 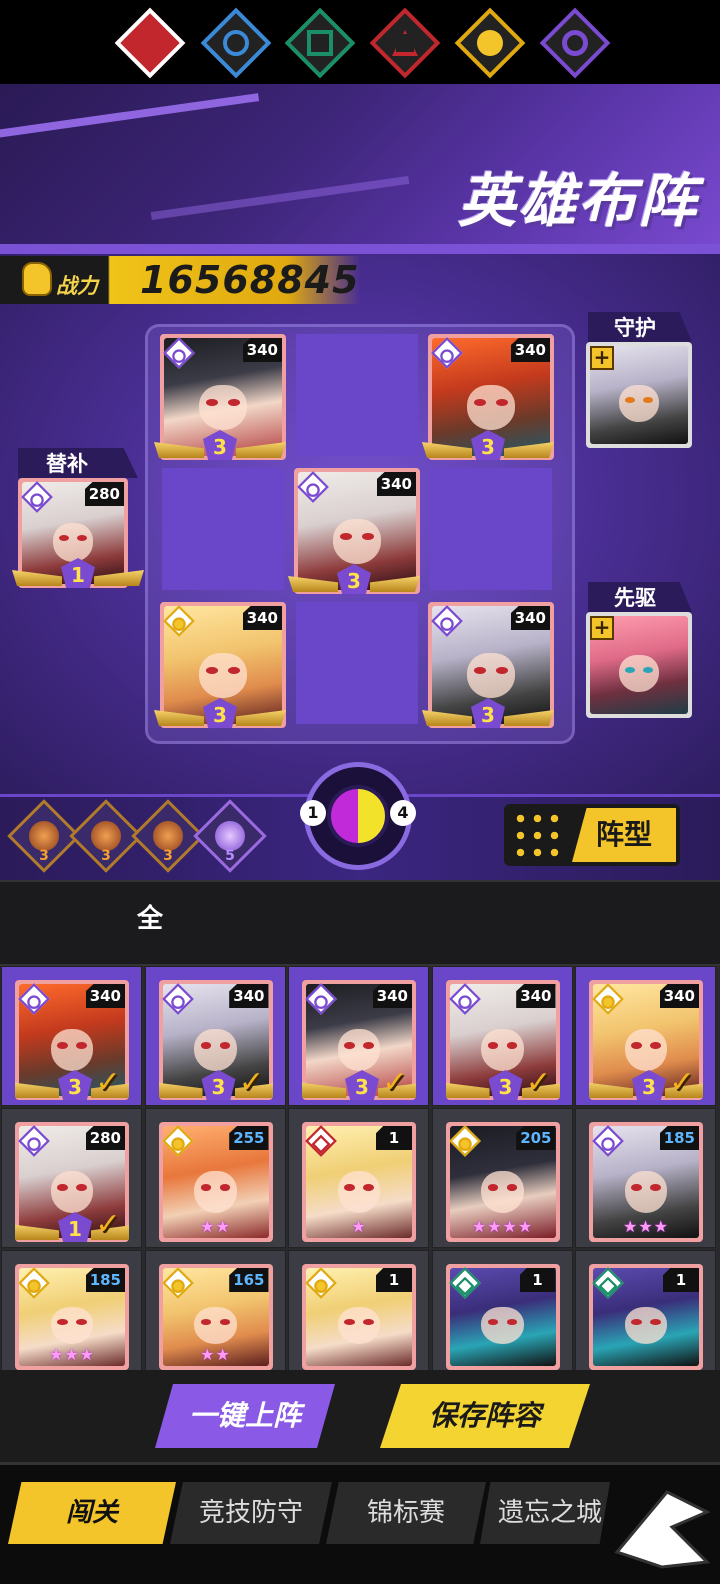 I want to click on hero-card: 280 1 ✓, so click(x=72, y=1182).